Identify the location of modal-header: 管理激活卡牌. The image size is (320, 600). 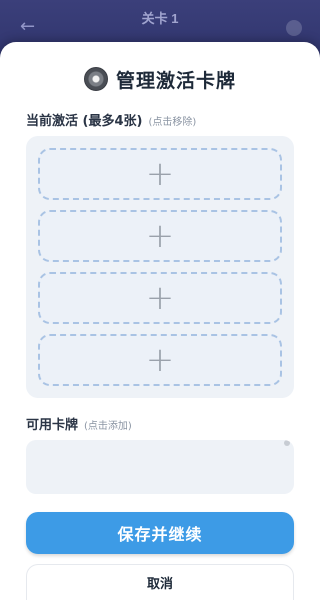
(160, 79).